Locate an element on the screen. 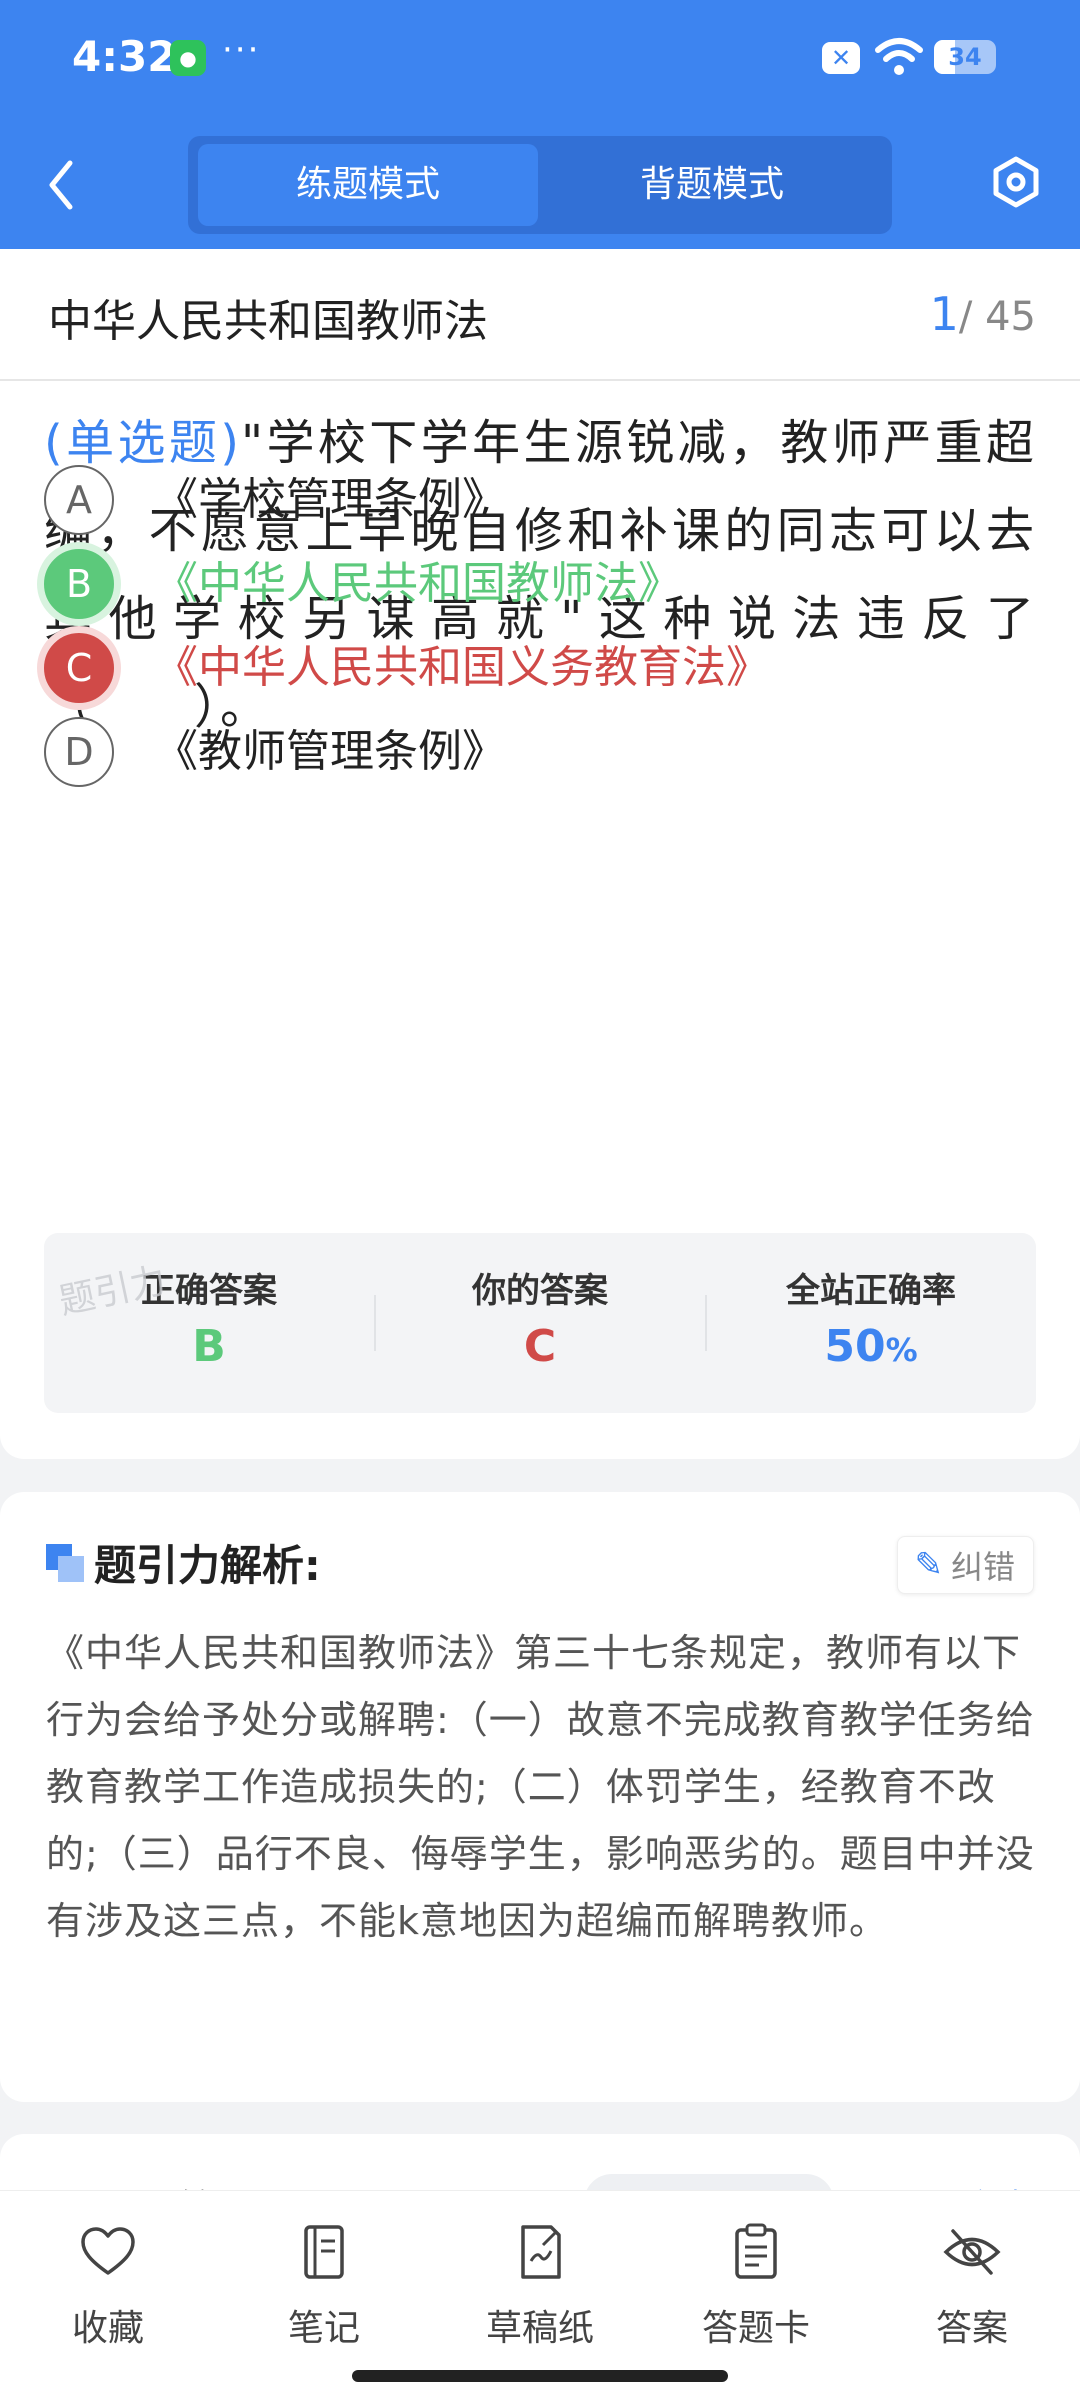 This screenshot has height=2401, width=1080. question-counter: 1/ 45 is located at coordinates (983, 314).